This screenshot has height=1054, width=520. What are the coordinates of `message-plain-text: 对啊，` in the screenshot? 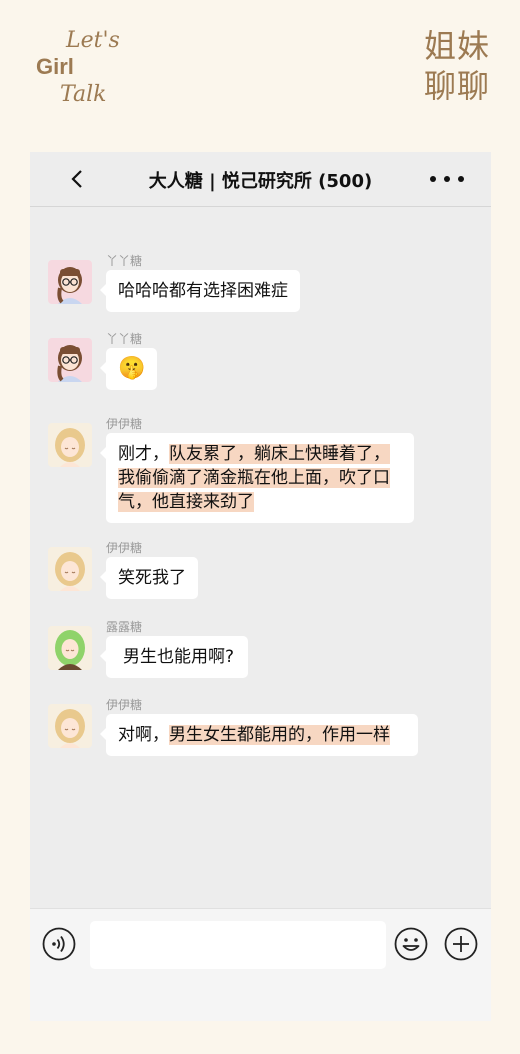 It's located at (143, 735).